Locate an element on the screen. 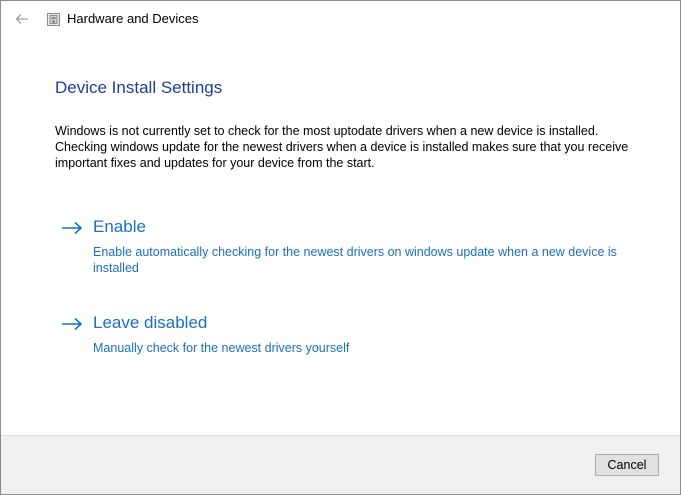 The width and height of the screenshot is (681, 495). leave-disabled-option-label: Leave disabled is located at coordinates (150, 323).